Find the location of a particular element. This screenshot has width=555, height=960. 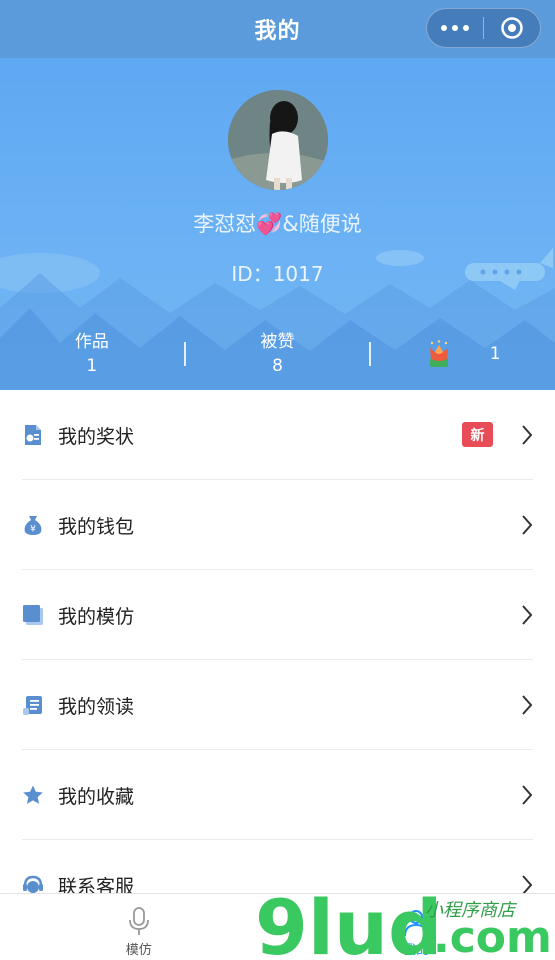

stat-label: 被赞 is located at coordinates (277, 342).